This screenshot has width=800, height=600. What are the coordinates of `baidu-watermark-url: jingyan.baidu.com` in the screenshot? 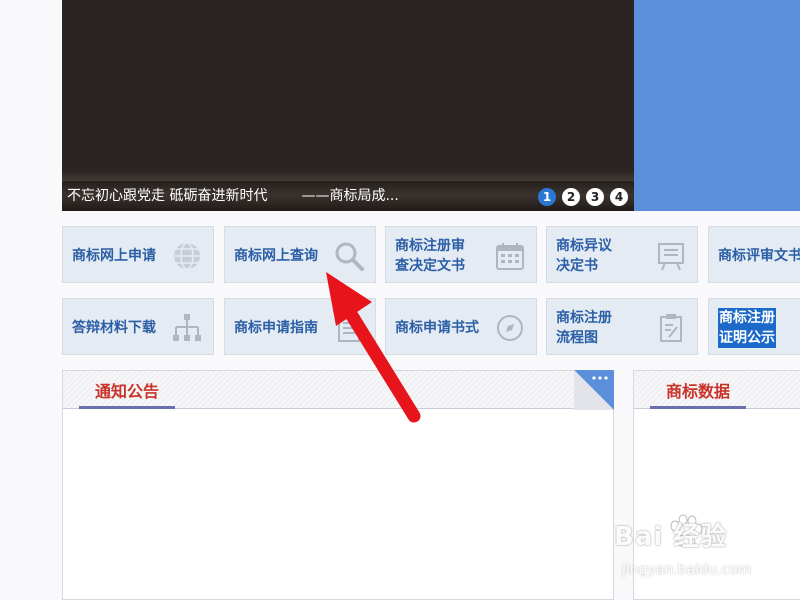 It's located at (687, 570).